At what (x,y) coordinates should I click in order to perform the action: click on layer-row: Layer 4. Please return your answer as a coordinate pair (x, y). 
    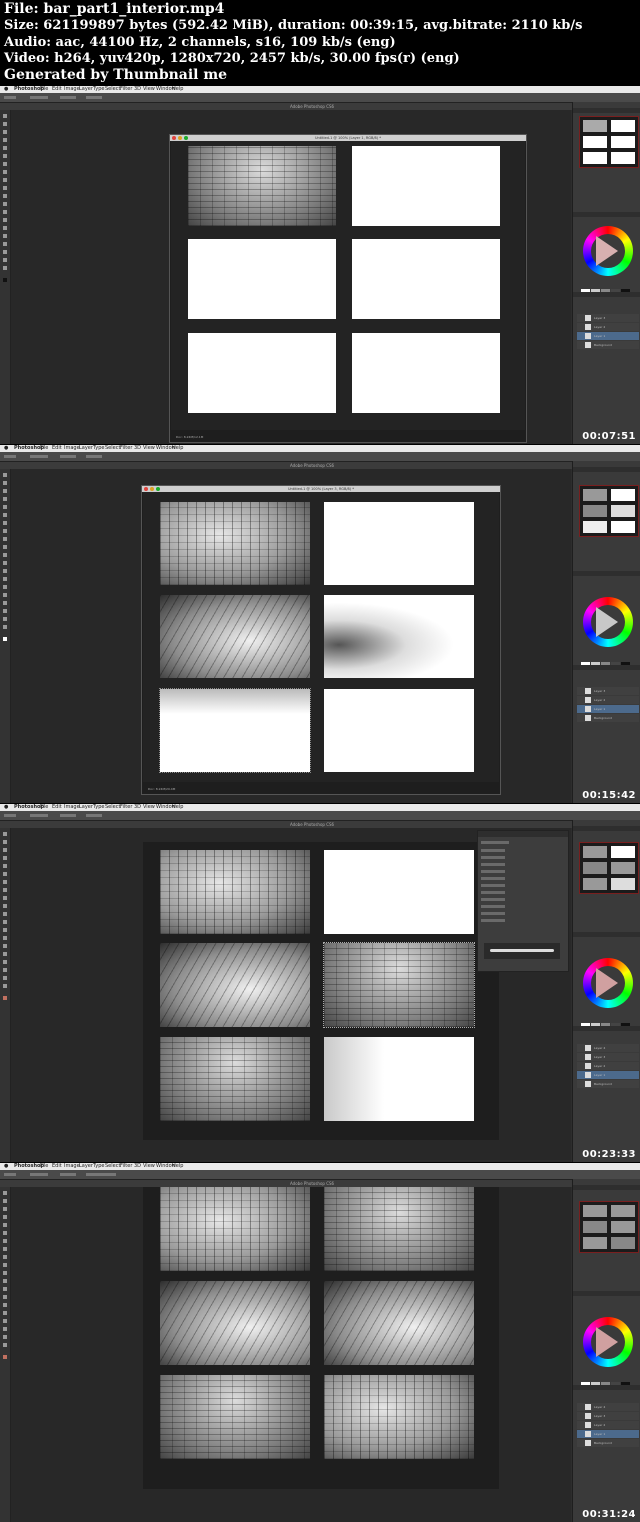
    Looking at the image, I should click on (608, 1407).